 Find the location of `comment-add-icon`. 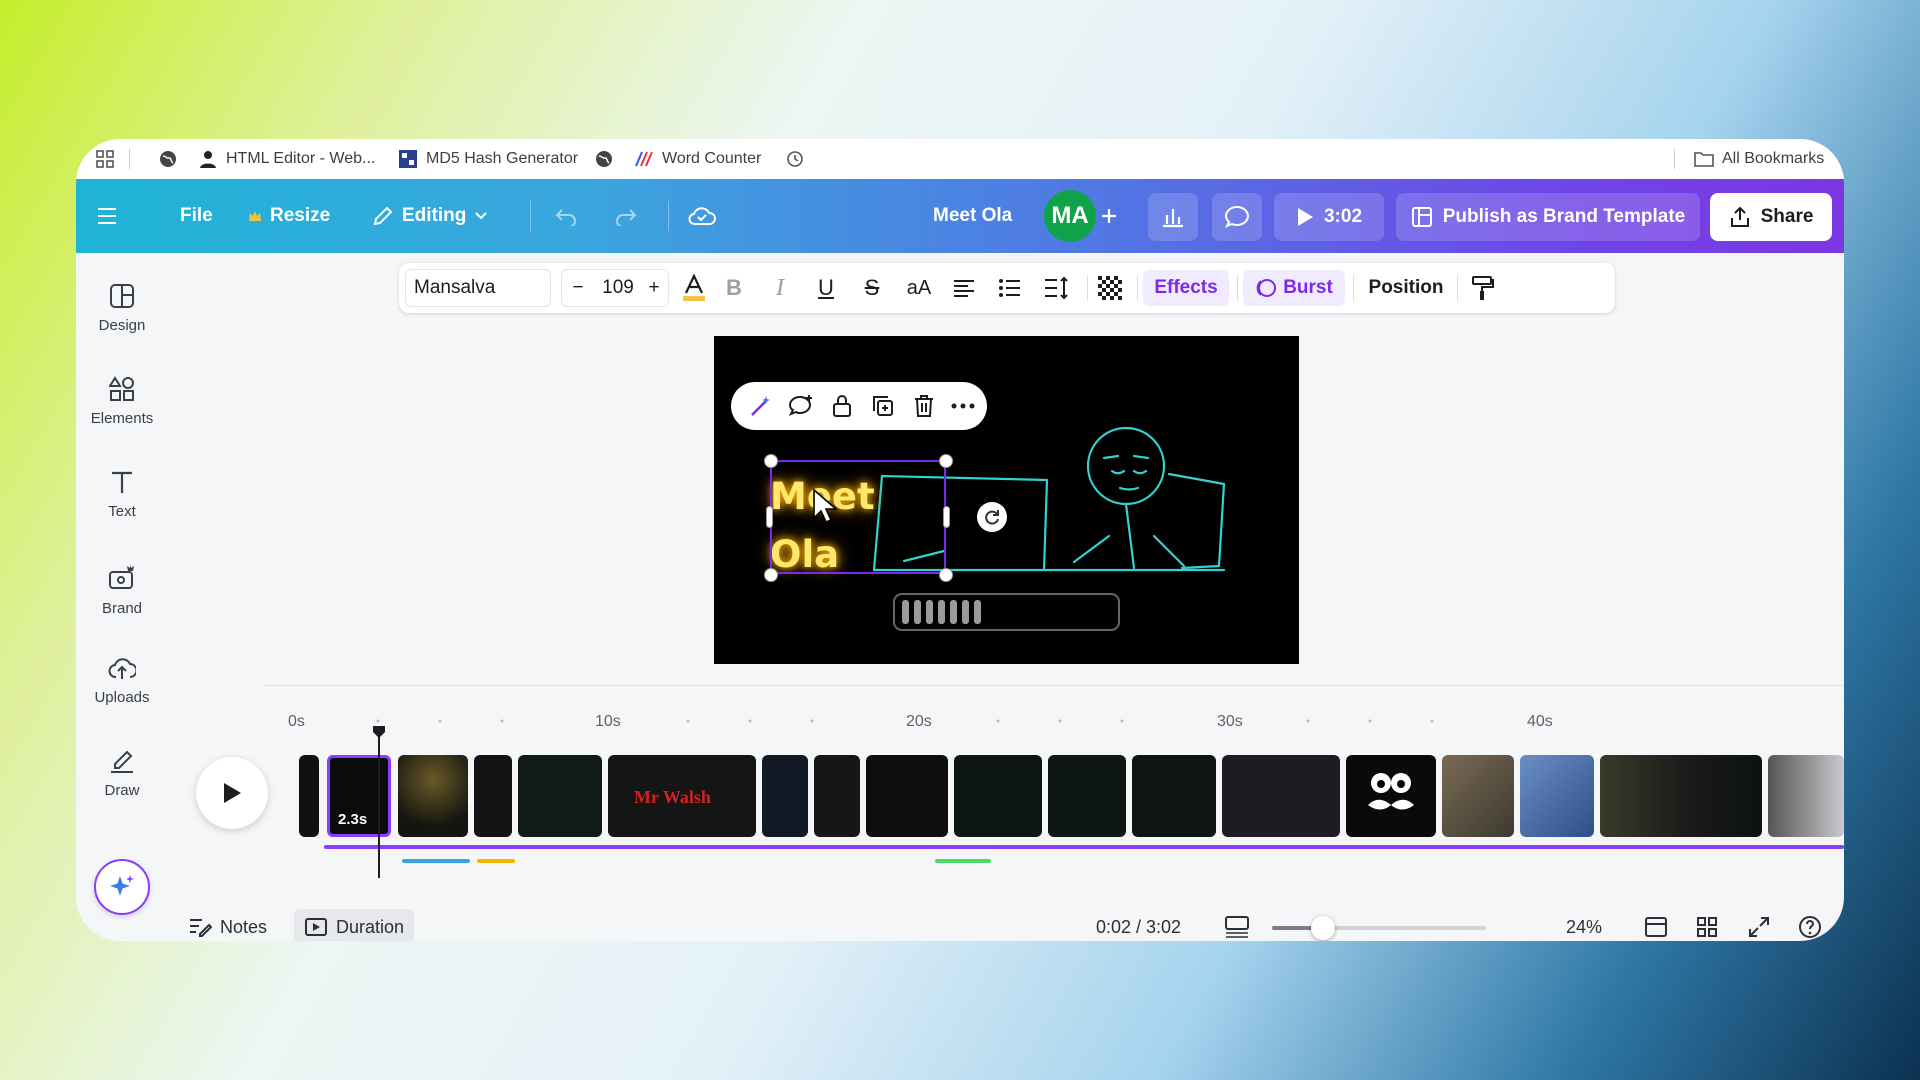

comment-add-icon is located at coordinates (801, 406).